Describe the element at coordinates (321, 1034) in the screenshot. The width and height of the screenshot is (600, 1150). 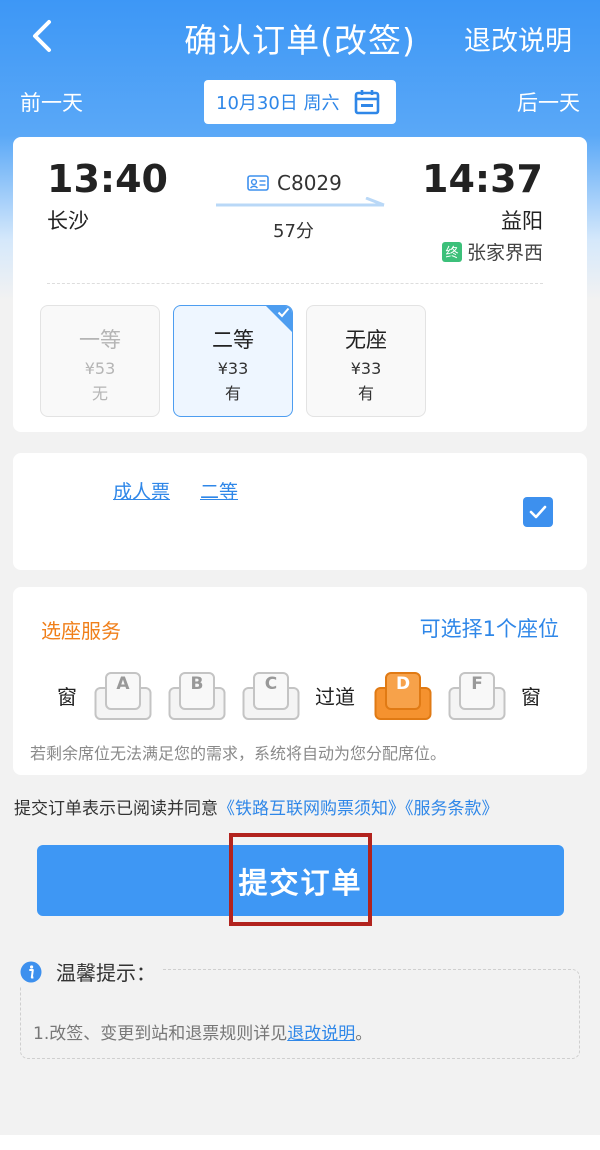
I see `tips-refund-rules-link: 退改说明` at that location.